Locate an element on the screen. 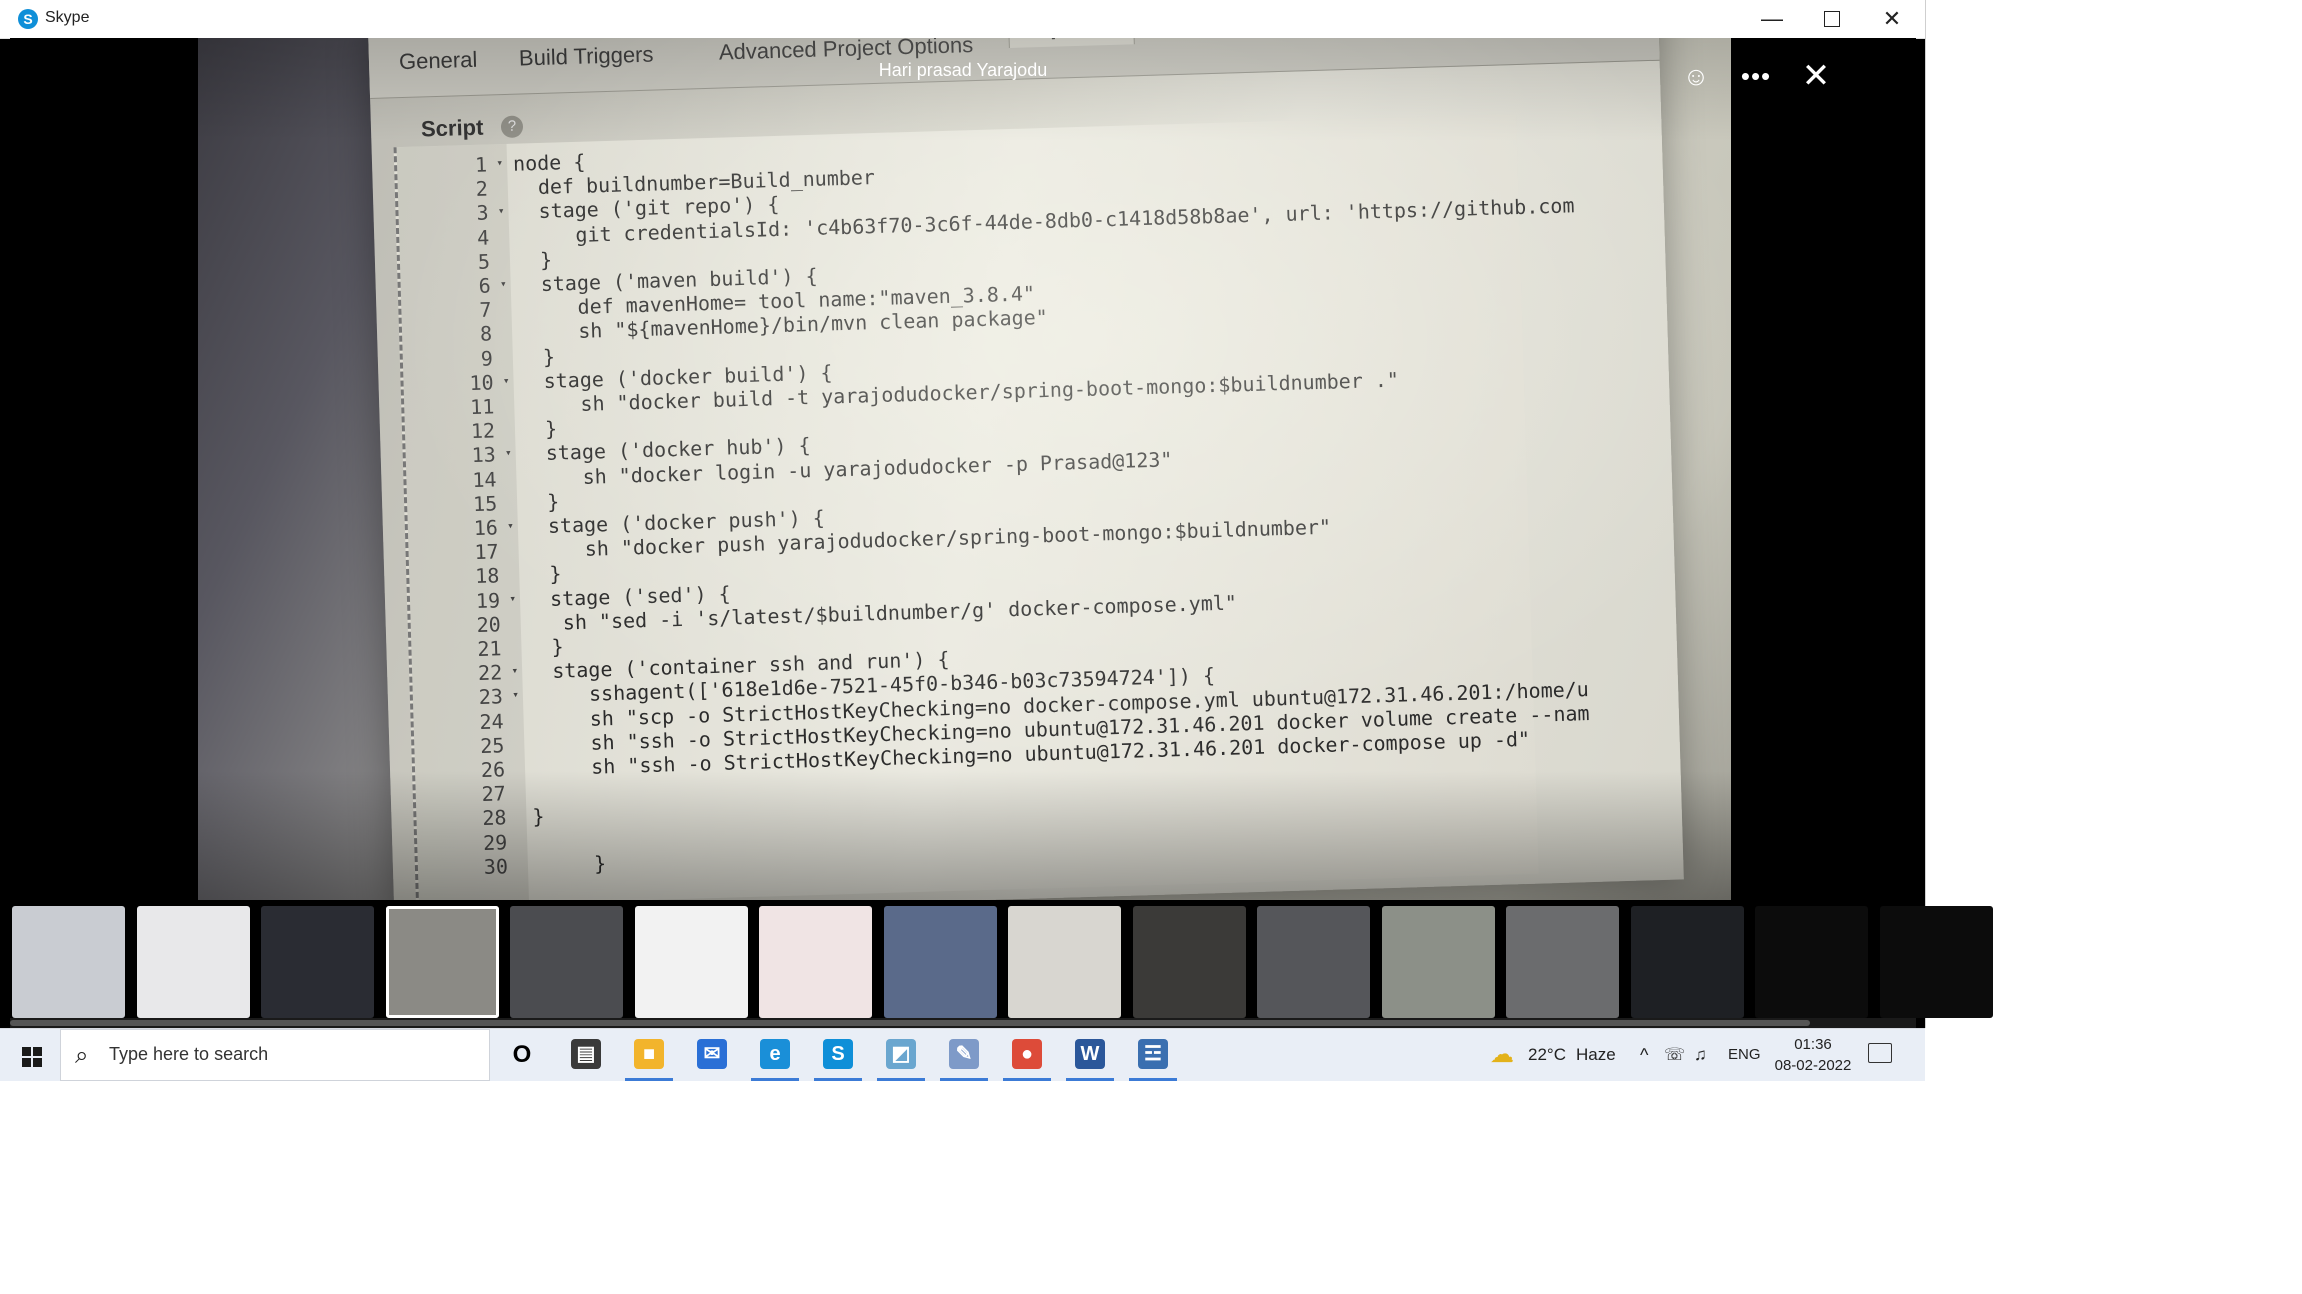 This screenshot has height=1294, width=2302. weather-icon: ☁ is located at coordinates (1502, 1055).